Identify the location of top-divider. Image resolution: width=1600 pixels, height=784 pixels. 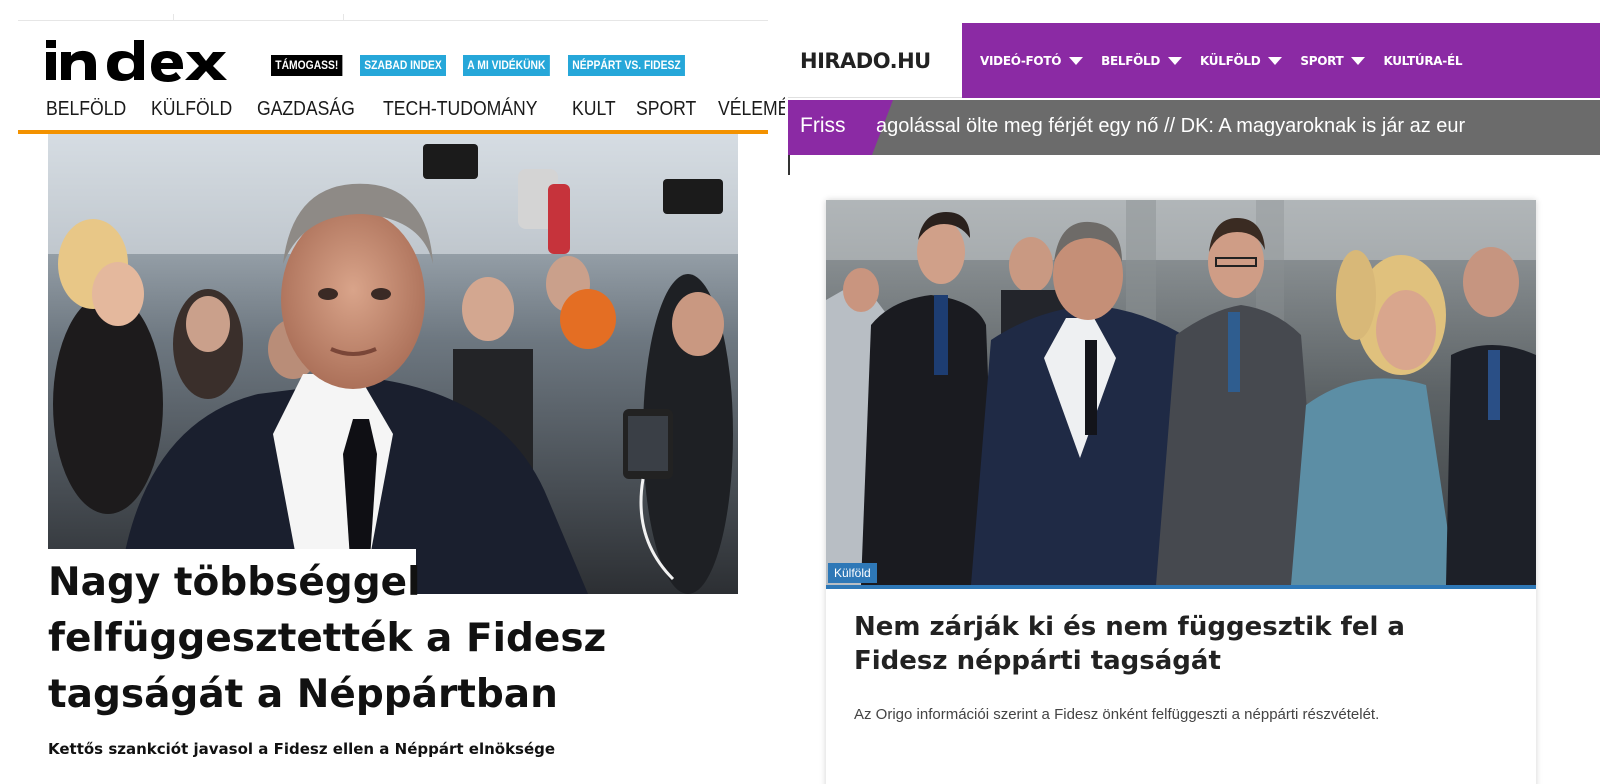
(393, 17).